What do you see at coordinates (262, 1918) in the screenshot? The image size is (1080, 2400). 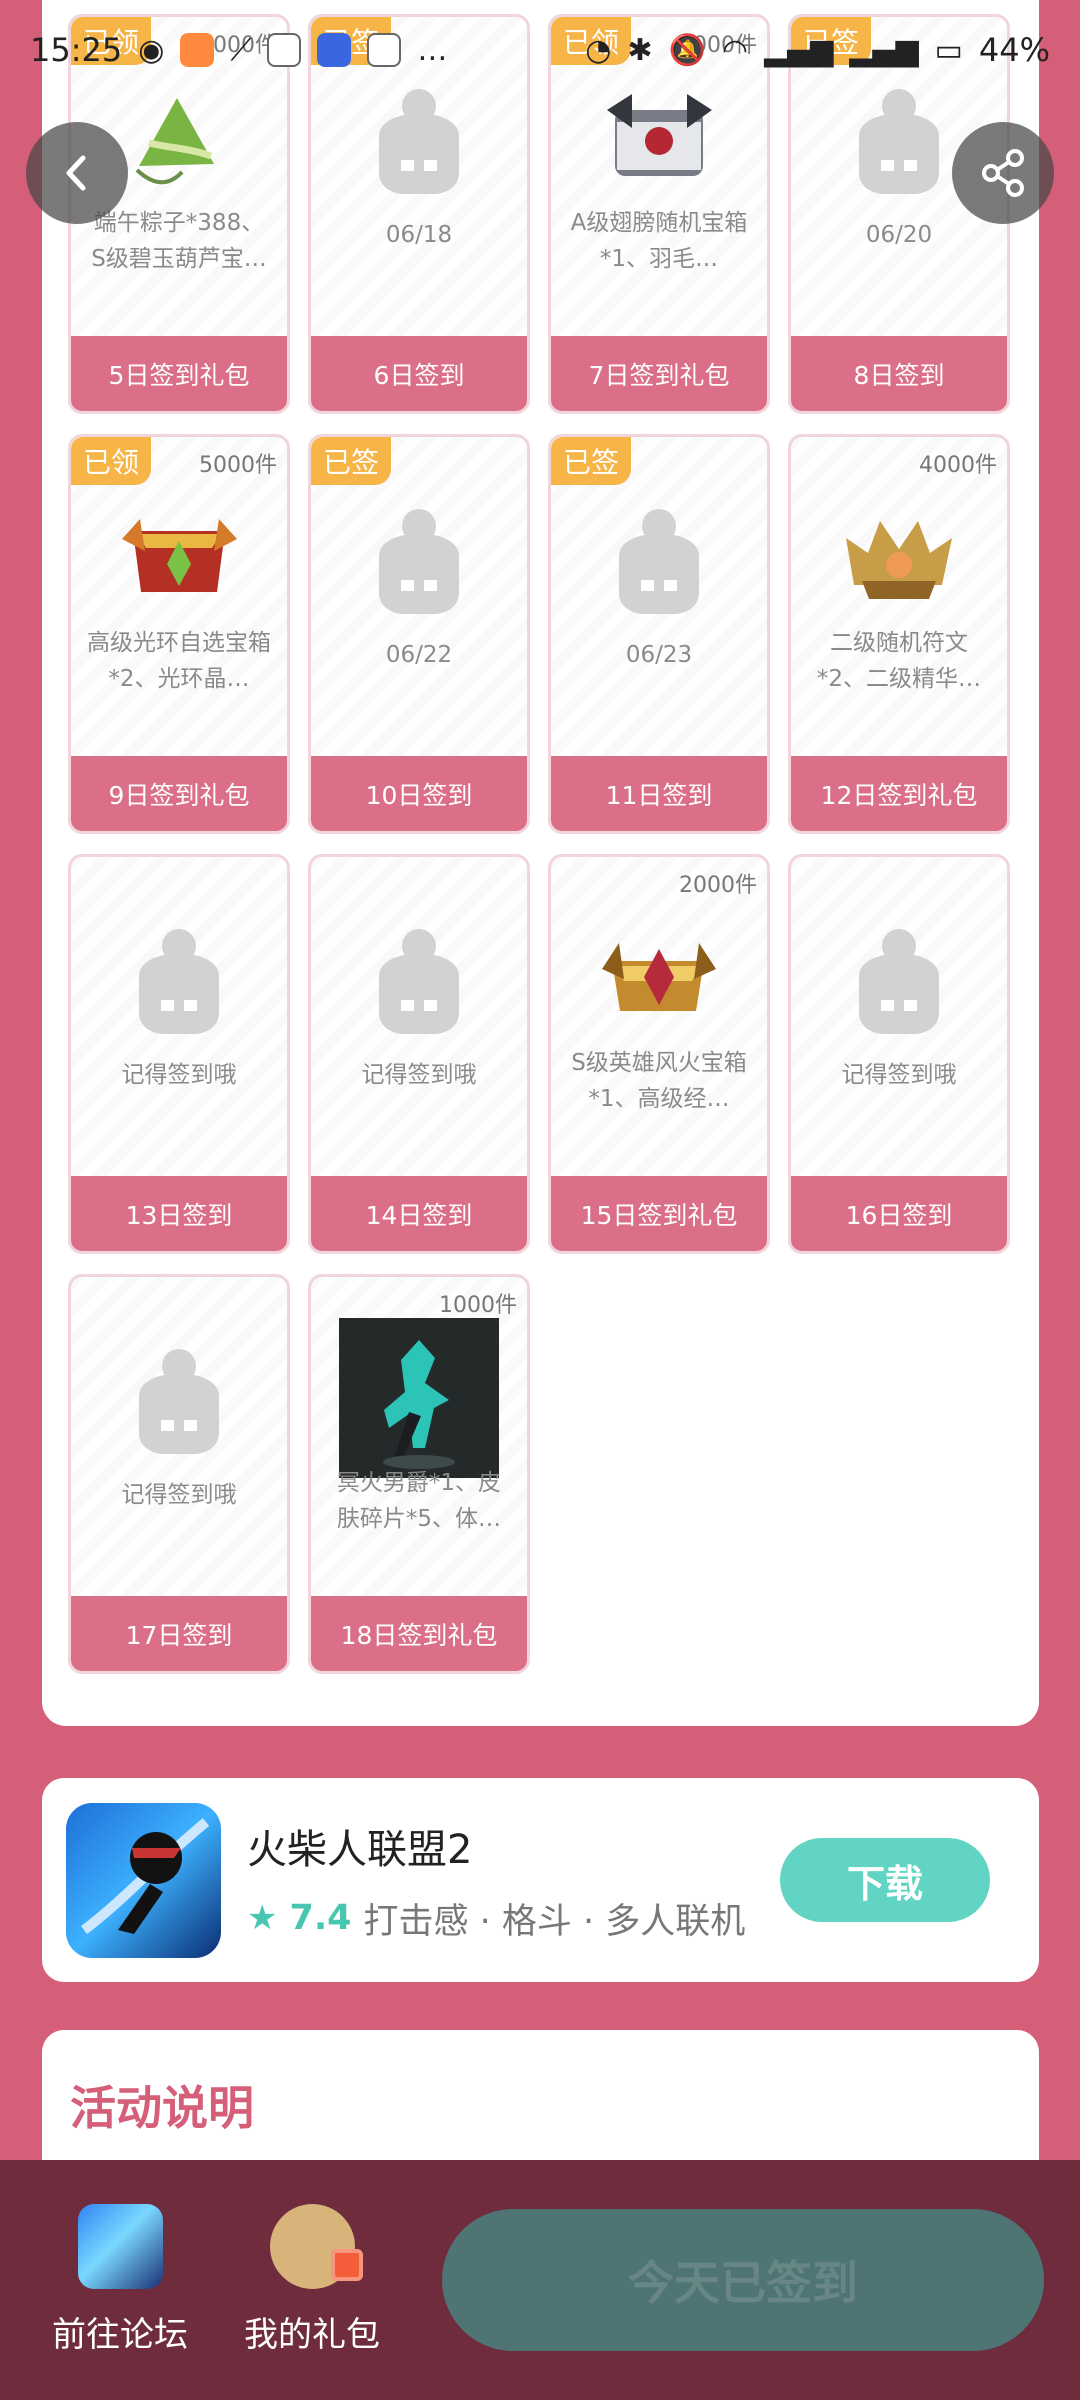 I see `star-icon: ★` at bounding box center [262, 1918].